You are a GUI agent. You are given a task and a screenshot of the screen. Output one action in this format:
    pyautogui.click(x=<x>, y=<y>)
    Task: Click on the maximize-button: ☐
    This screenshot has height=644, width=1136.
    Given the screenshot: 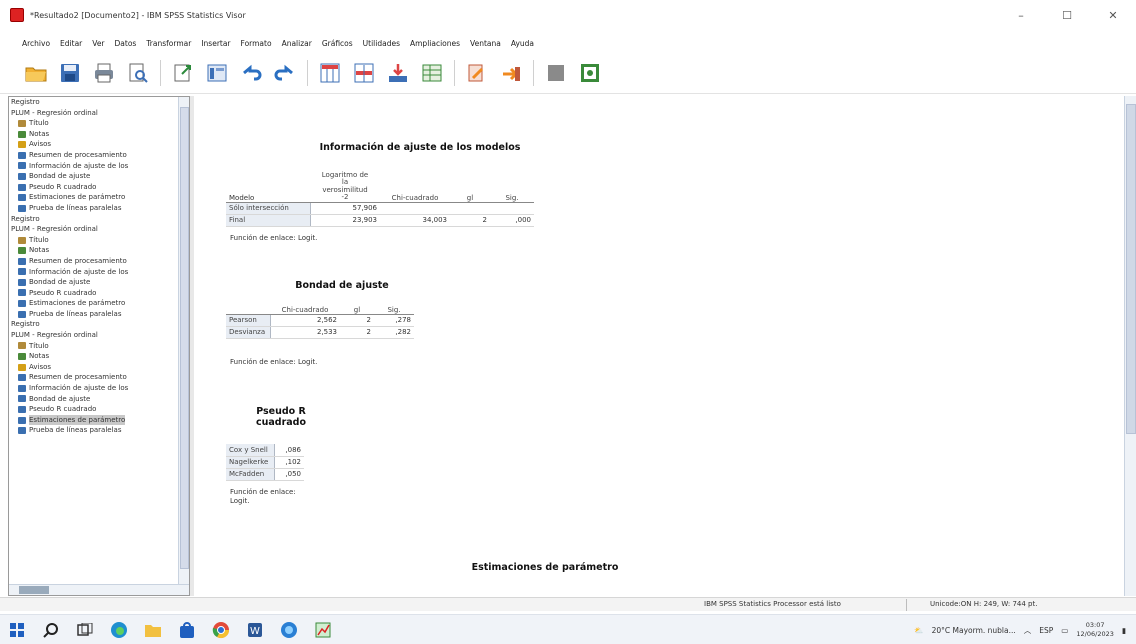 What is the action you would take?
    pyautogui.click(x=1067, y=15)
    